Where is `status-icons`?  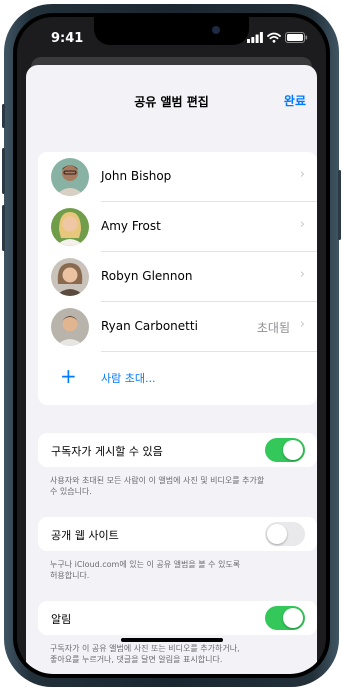
status-icons is located at coordinates (277, 37).